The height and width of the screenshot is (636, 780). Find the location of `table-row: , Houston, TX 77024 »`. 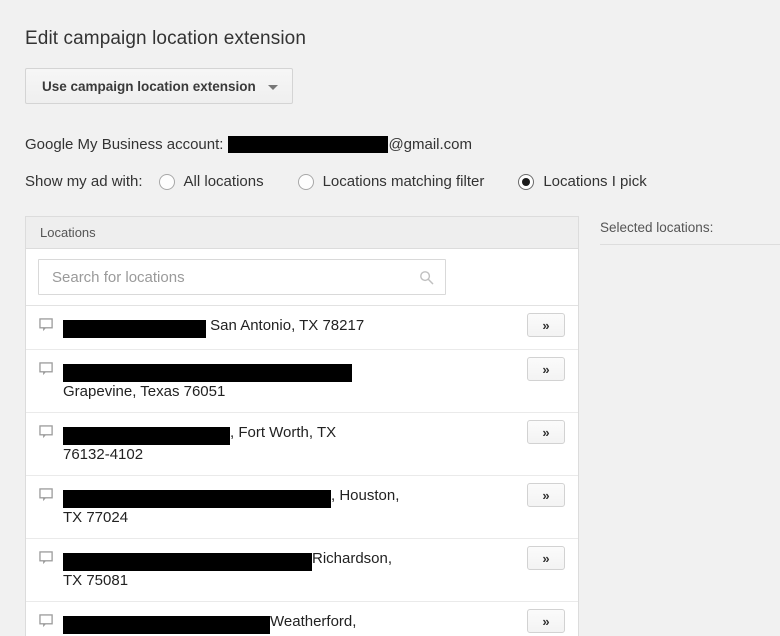

table-row: , Houston, TX 77024 » is located at coordinates (302, 507).